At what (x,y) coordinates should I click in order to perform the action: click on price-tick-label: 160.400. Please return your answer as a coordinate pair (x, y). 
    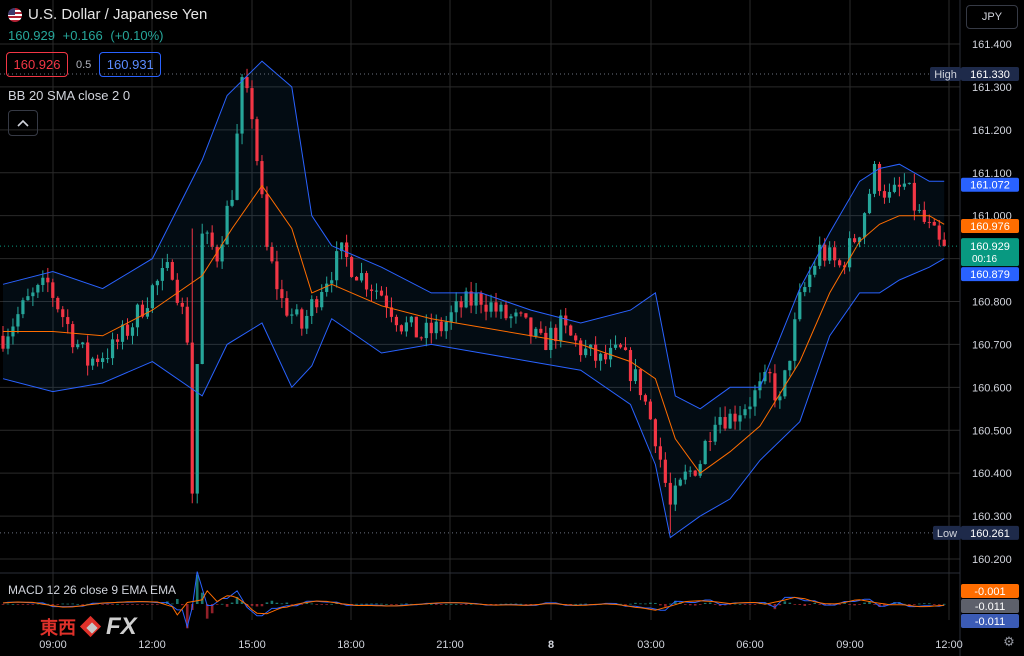
    Looking at the image, I should click on (992, 474).